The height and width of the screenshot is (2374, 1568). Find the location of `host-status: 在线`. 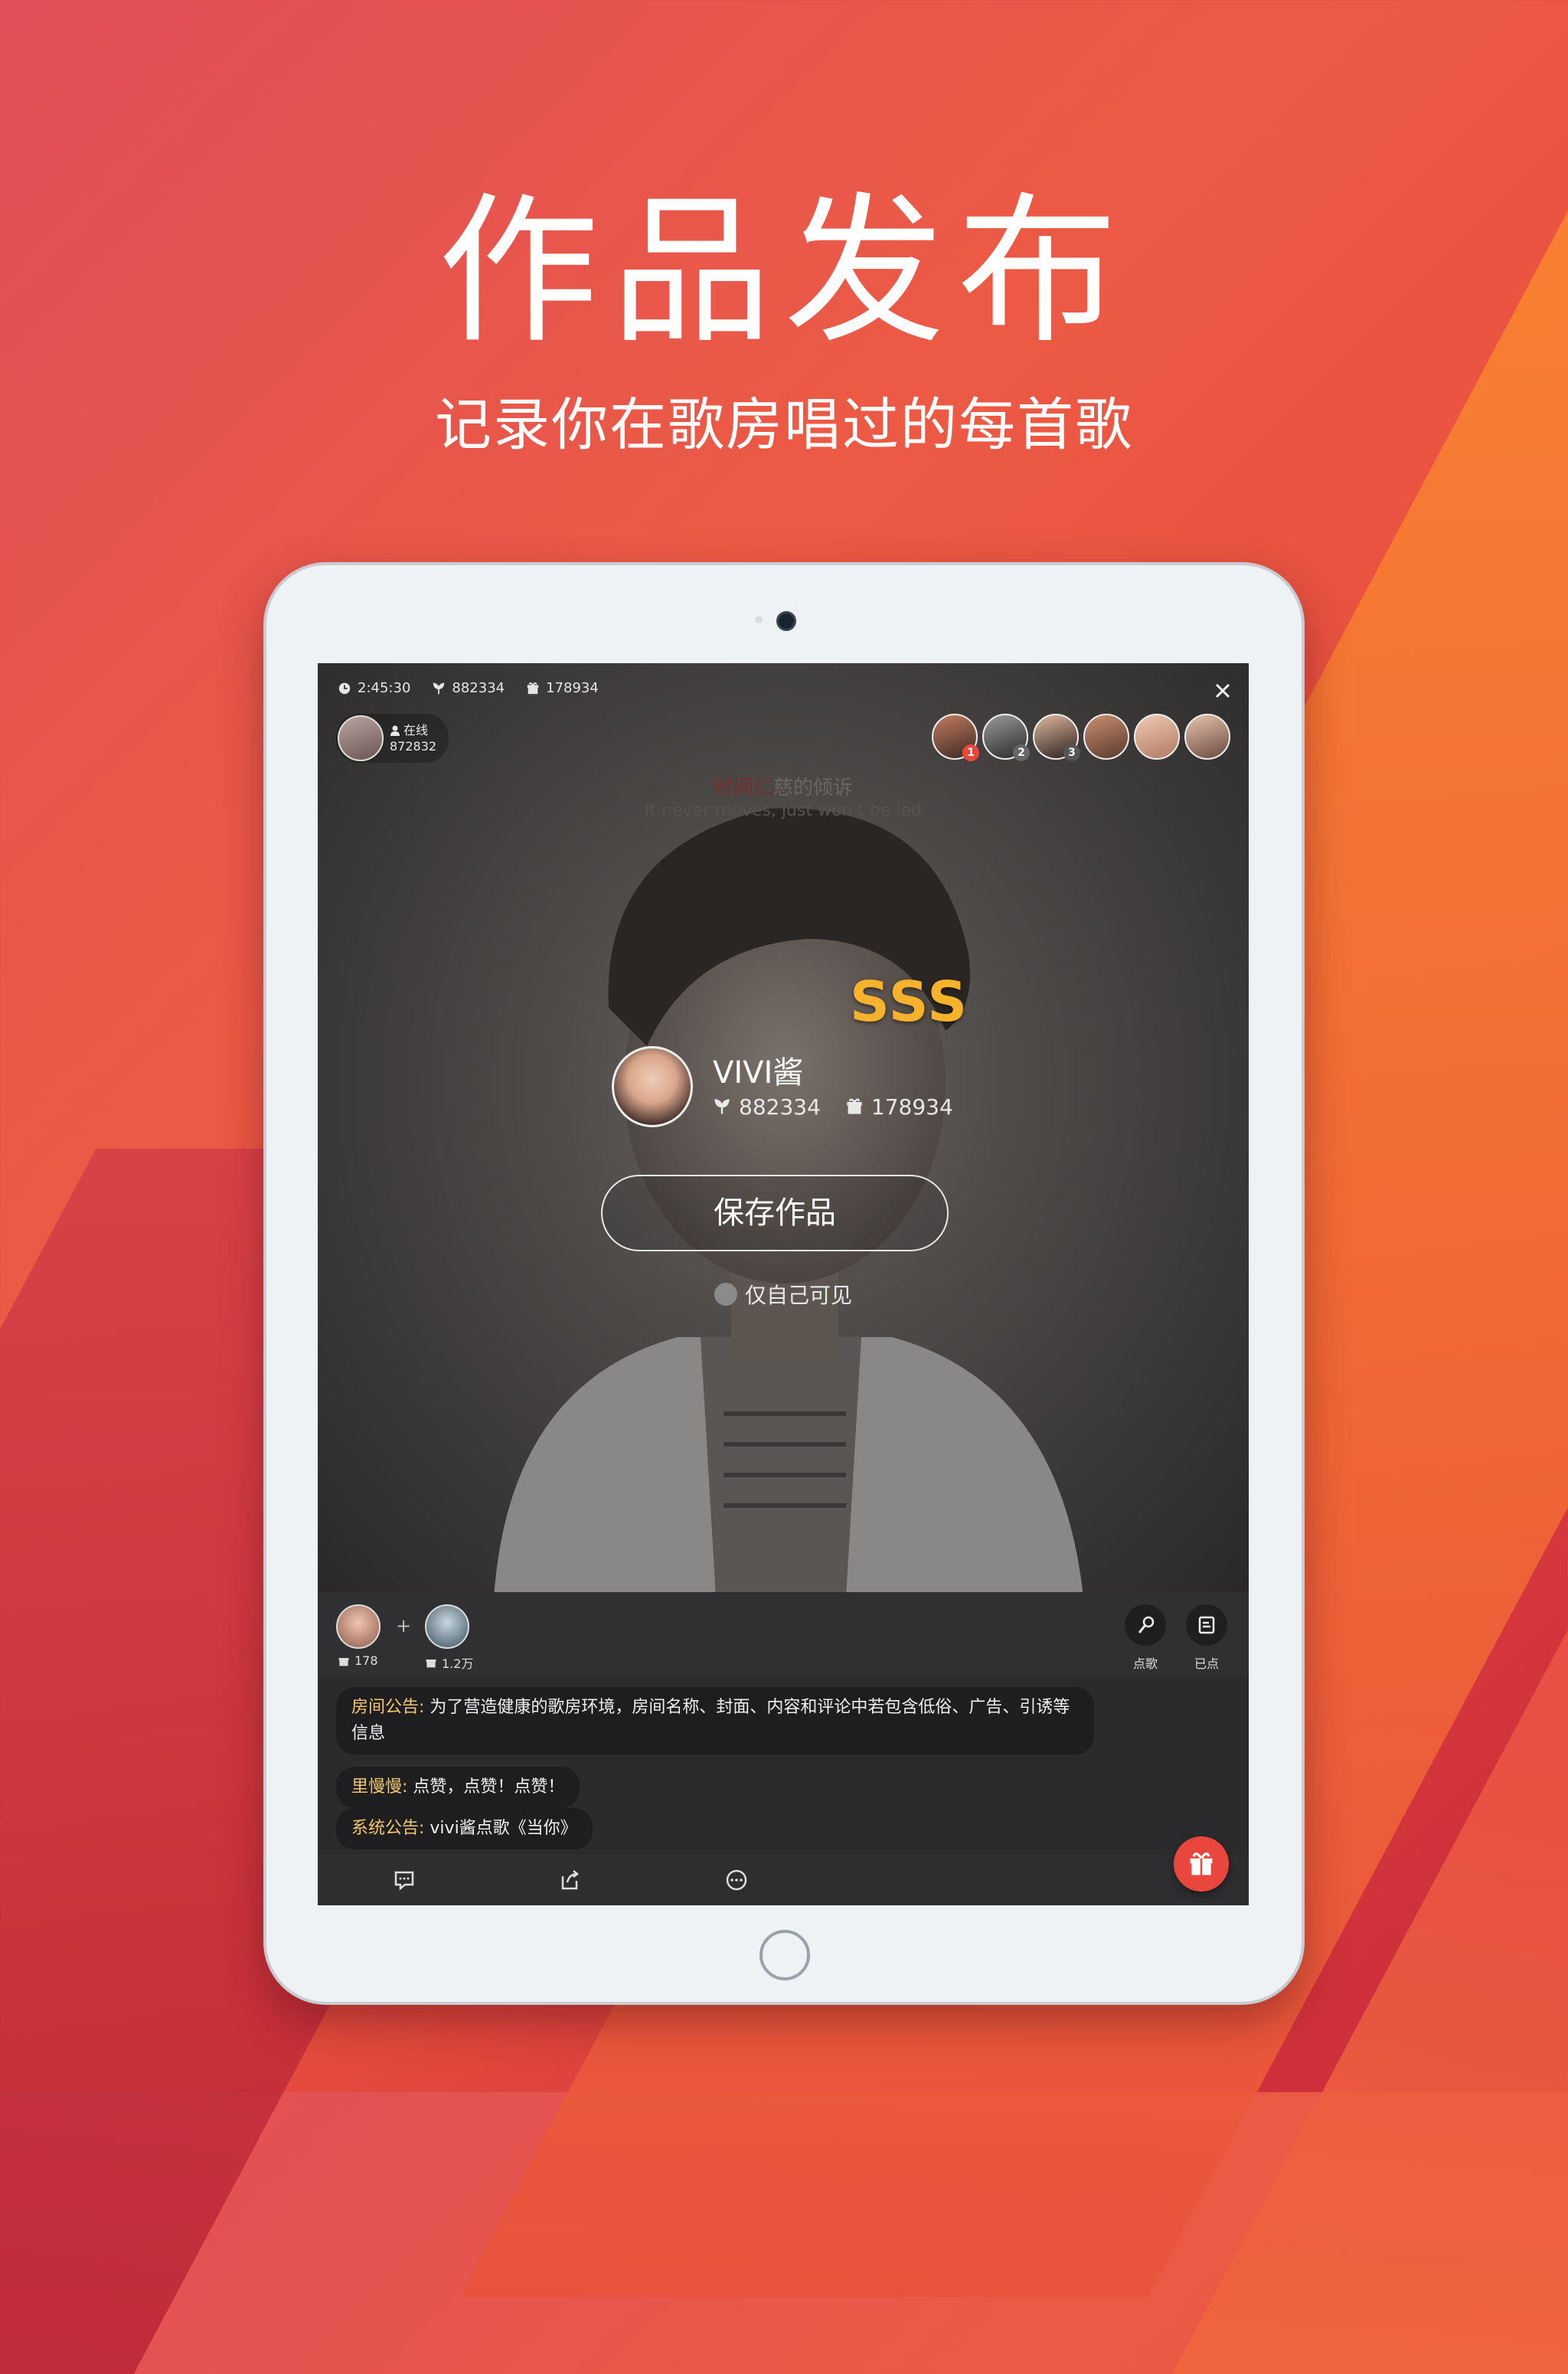

host-status: 在线 is located at coordinates (416, 730).